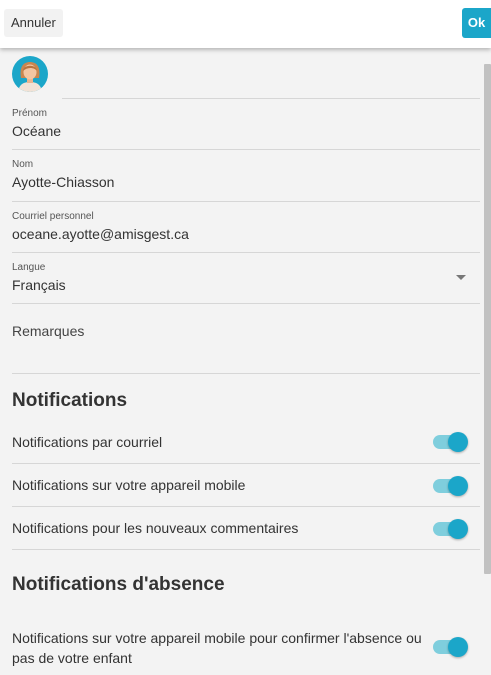 Image resolution: width=491 pixels, height=675 pixels. What do you see at coordinates (53, 216) in the screenshot?
I see `email-label: Courriel personnel` at bounding box center [53, 216].